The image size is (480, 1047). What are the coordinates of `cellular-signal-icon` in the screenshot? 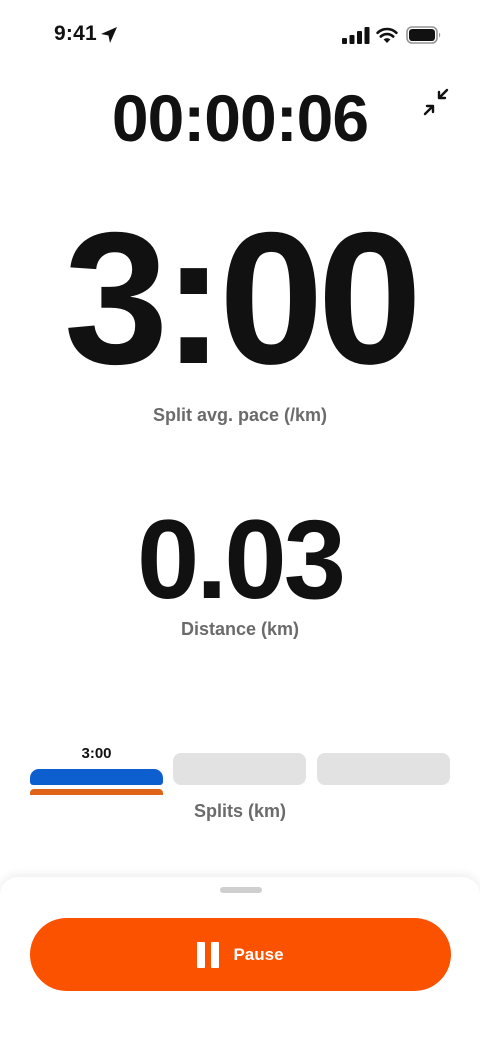 It's located at (356, 35).